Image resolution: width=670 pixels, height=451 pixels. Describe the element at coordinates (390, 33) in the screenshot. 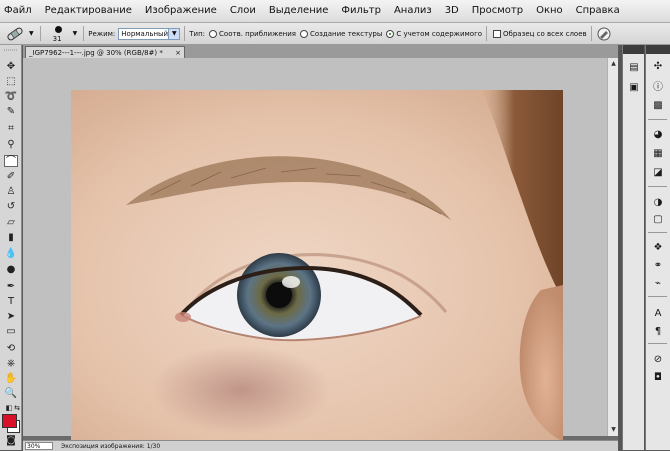

I see `radio-content-aware` at that location.